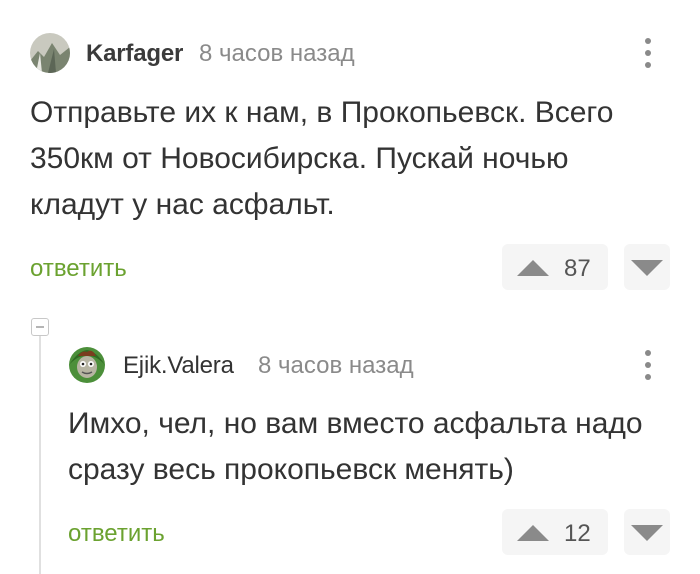 The image size is (700, 574). Describe the element at coordinates (182, 204) in the screenshot. I see `comment-text-line: кладут у нас асфальт.` at that location.